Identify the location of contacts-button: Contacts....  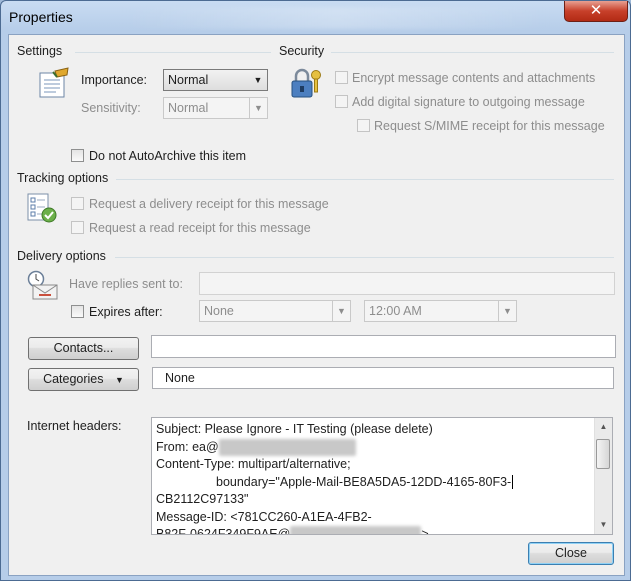
(83, 348).